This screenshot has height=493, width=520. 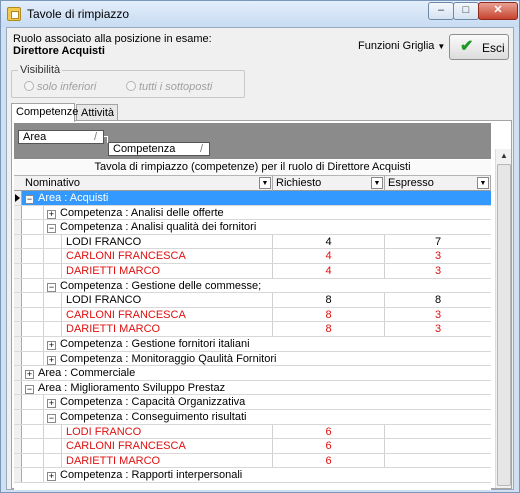 What do you see at coordinates (438, 242) in the screenshot?
I see `cell-espresso: 7` at bounding box center [438, 242].